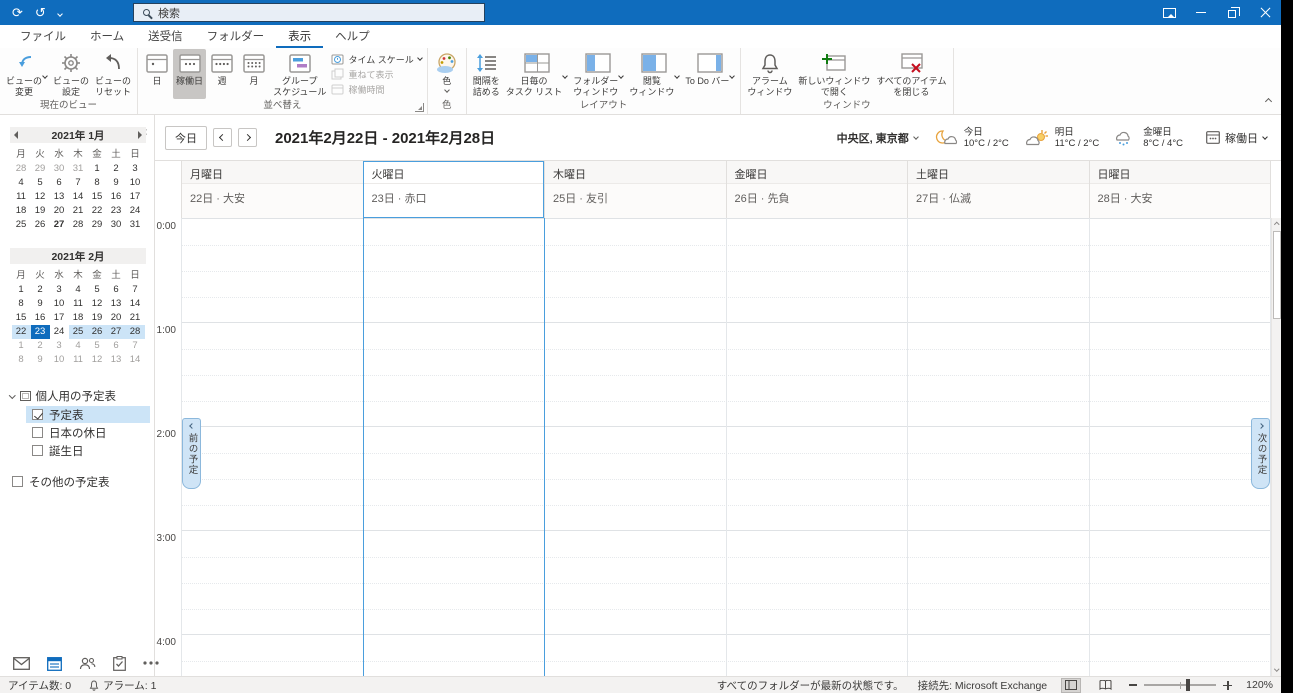  Describe the element at coordinates (878, 138) in the screenshot. I see `weather-location-selector: 中央区, 東京都` at that location.